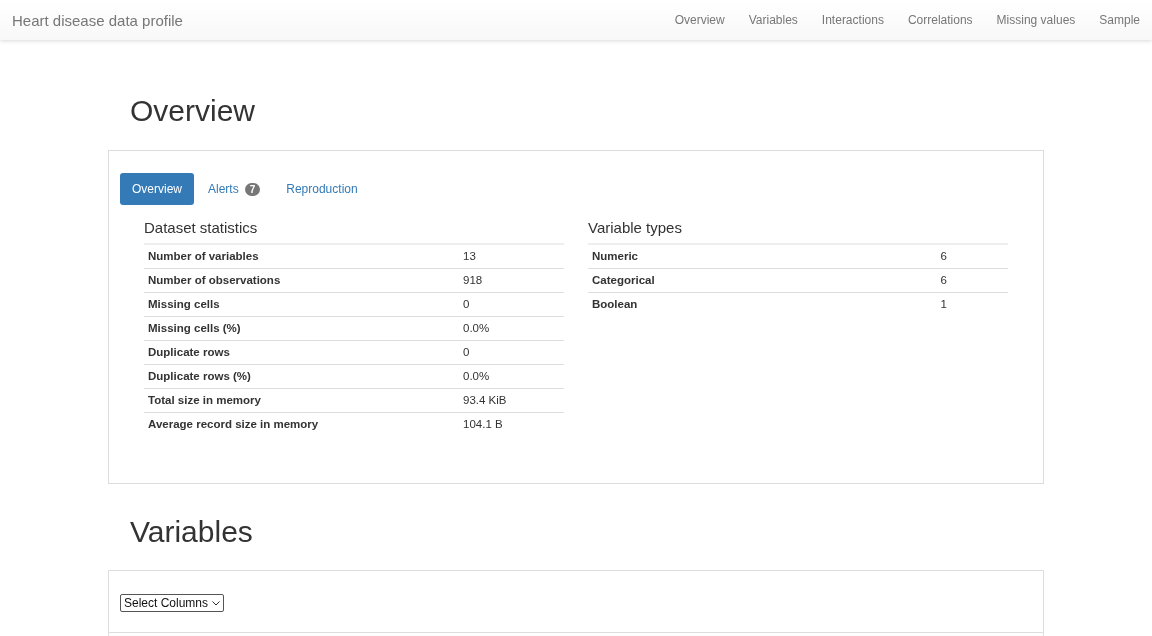  I want to click on nav-link: Missing values, so click(1036, 20).